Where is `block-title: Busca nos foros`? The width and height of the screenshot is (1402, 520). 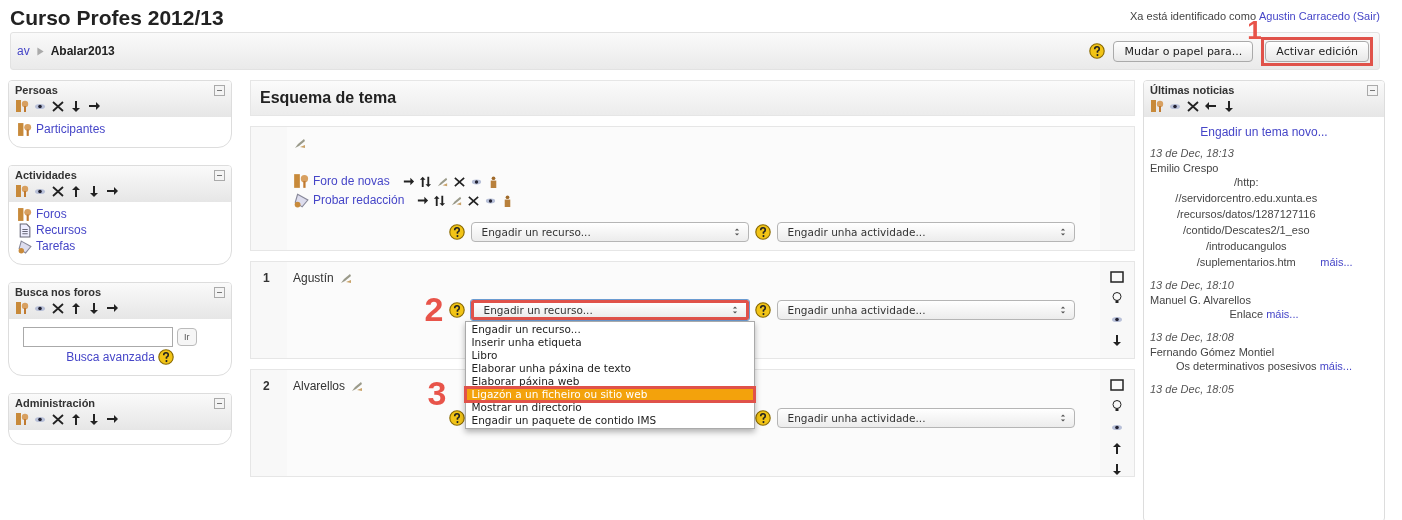
block-title: Busca nos foros is located at coordinates (58, 292).